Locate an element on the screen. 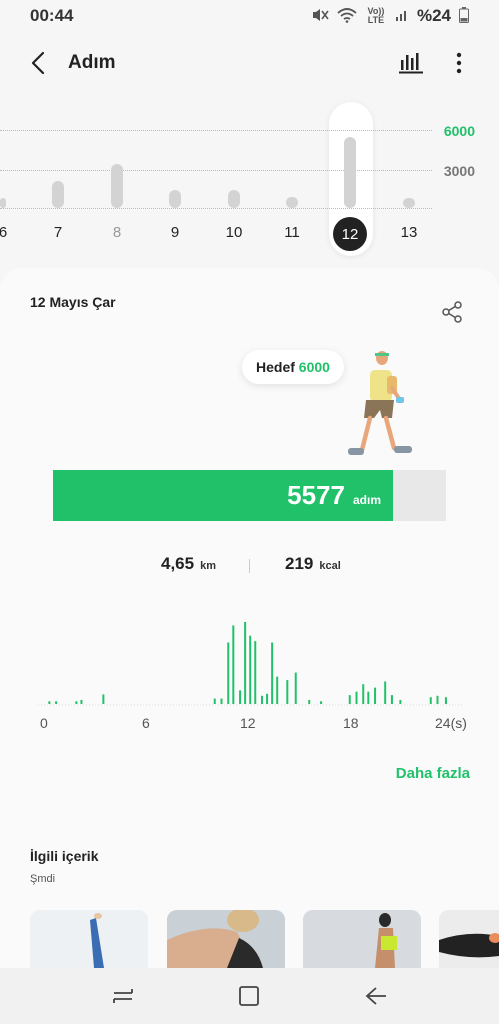  mid-line is located at coordinates (216, 170).